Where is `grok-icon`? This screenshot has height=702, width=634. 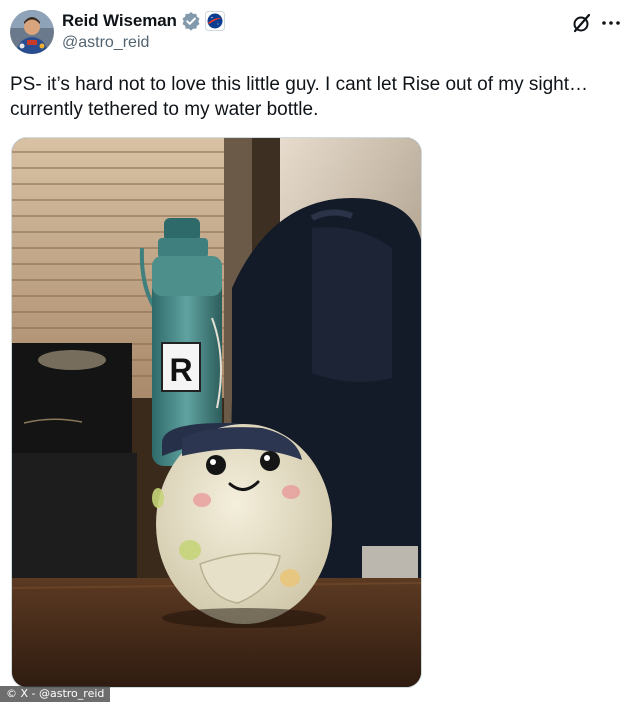
grok-icon is located at coordinates (582, 23).